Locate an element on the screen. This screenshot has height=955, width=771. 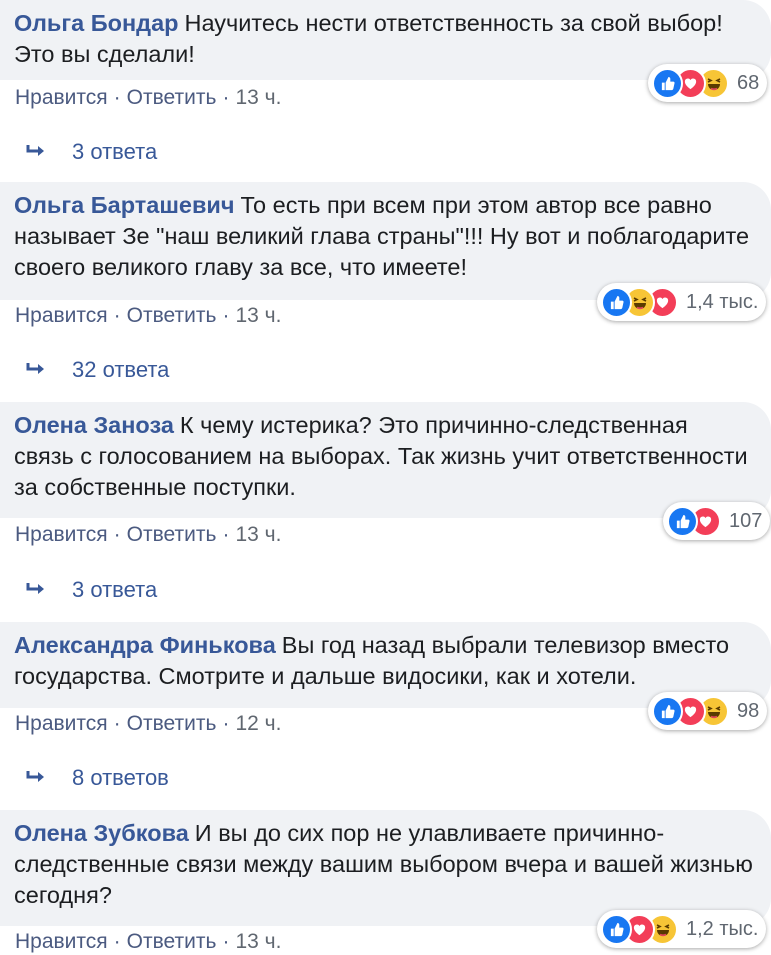
comment-actions: Нравится · Ответить · 12 ч. is located at coordinates (148, 723).